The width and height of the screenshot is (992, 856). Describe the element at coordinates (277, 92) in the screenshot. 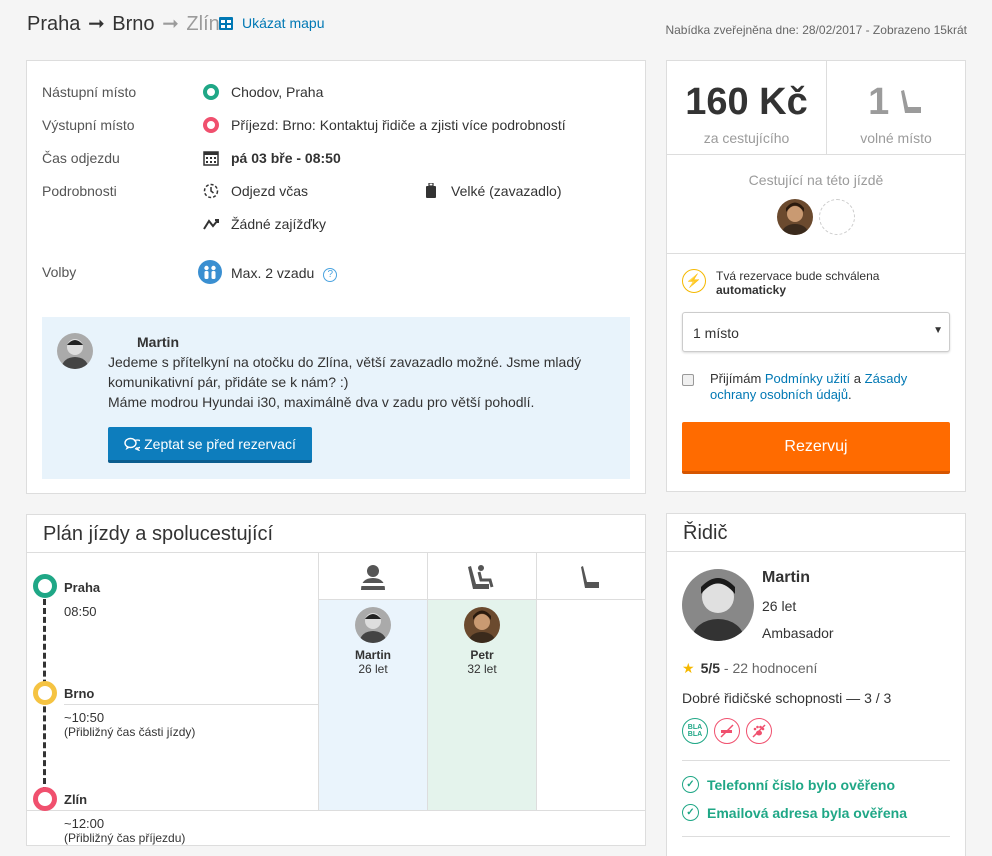

I see `pickup-link: Chodov, Praha` at that location.